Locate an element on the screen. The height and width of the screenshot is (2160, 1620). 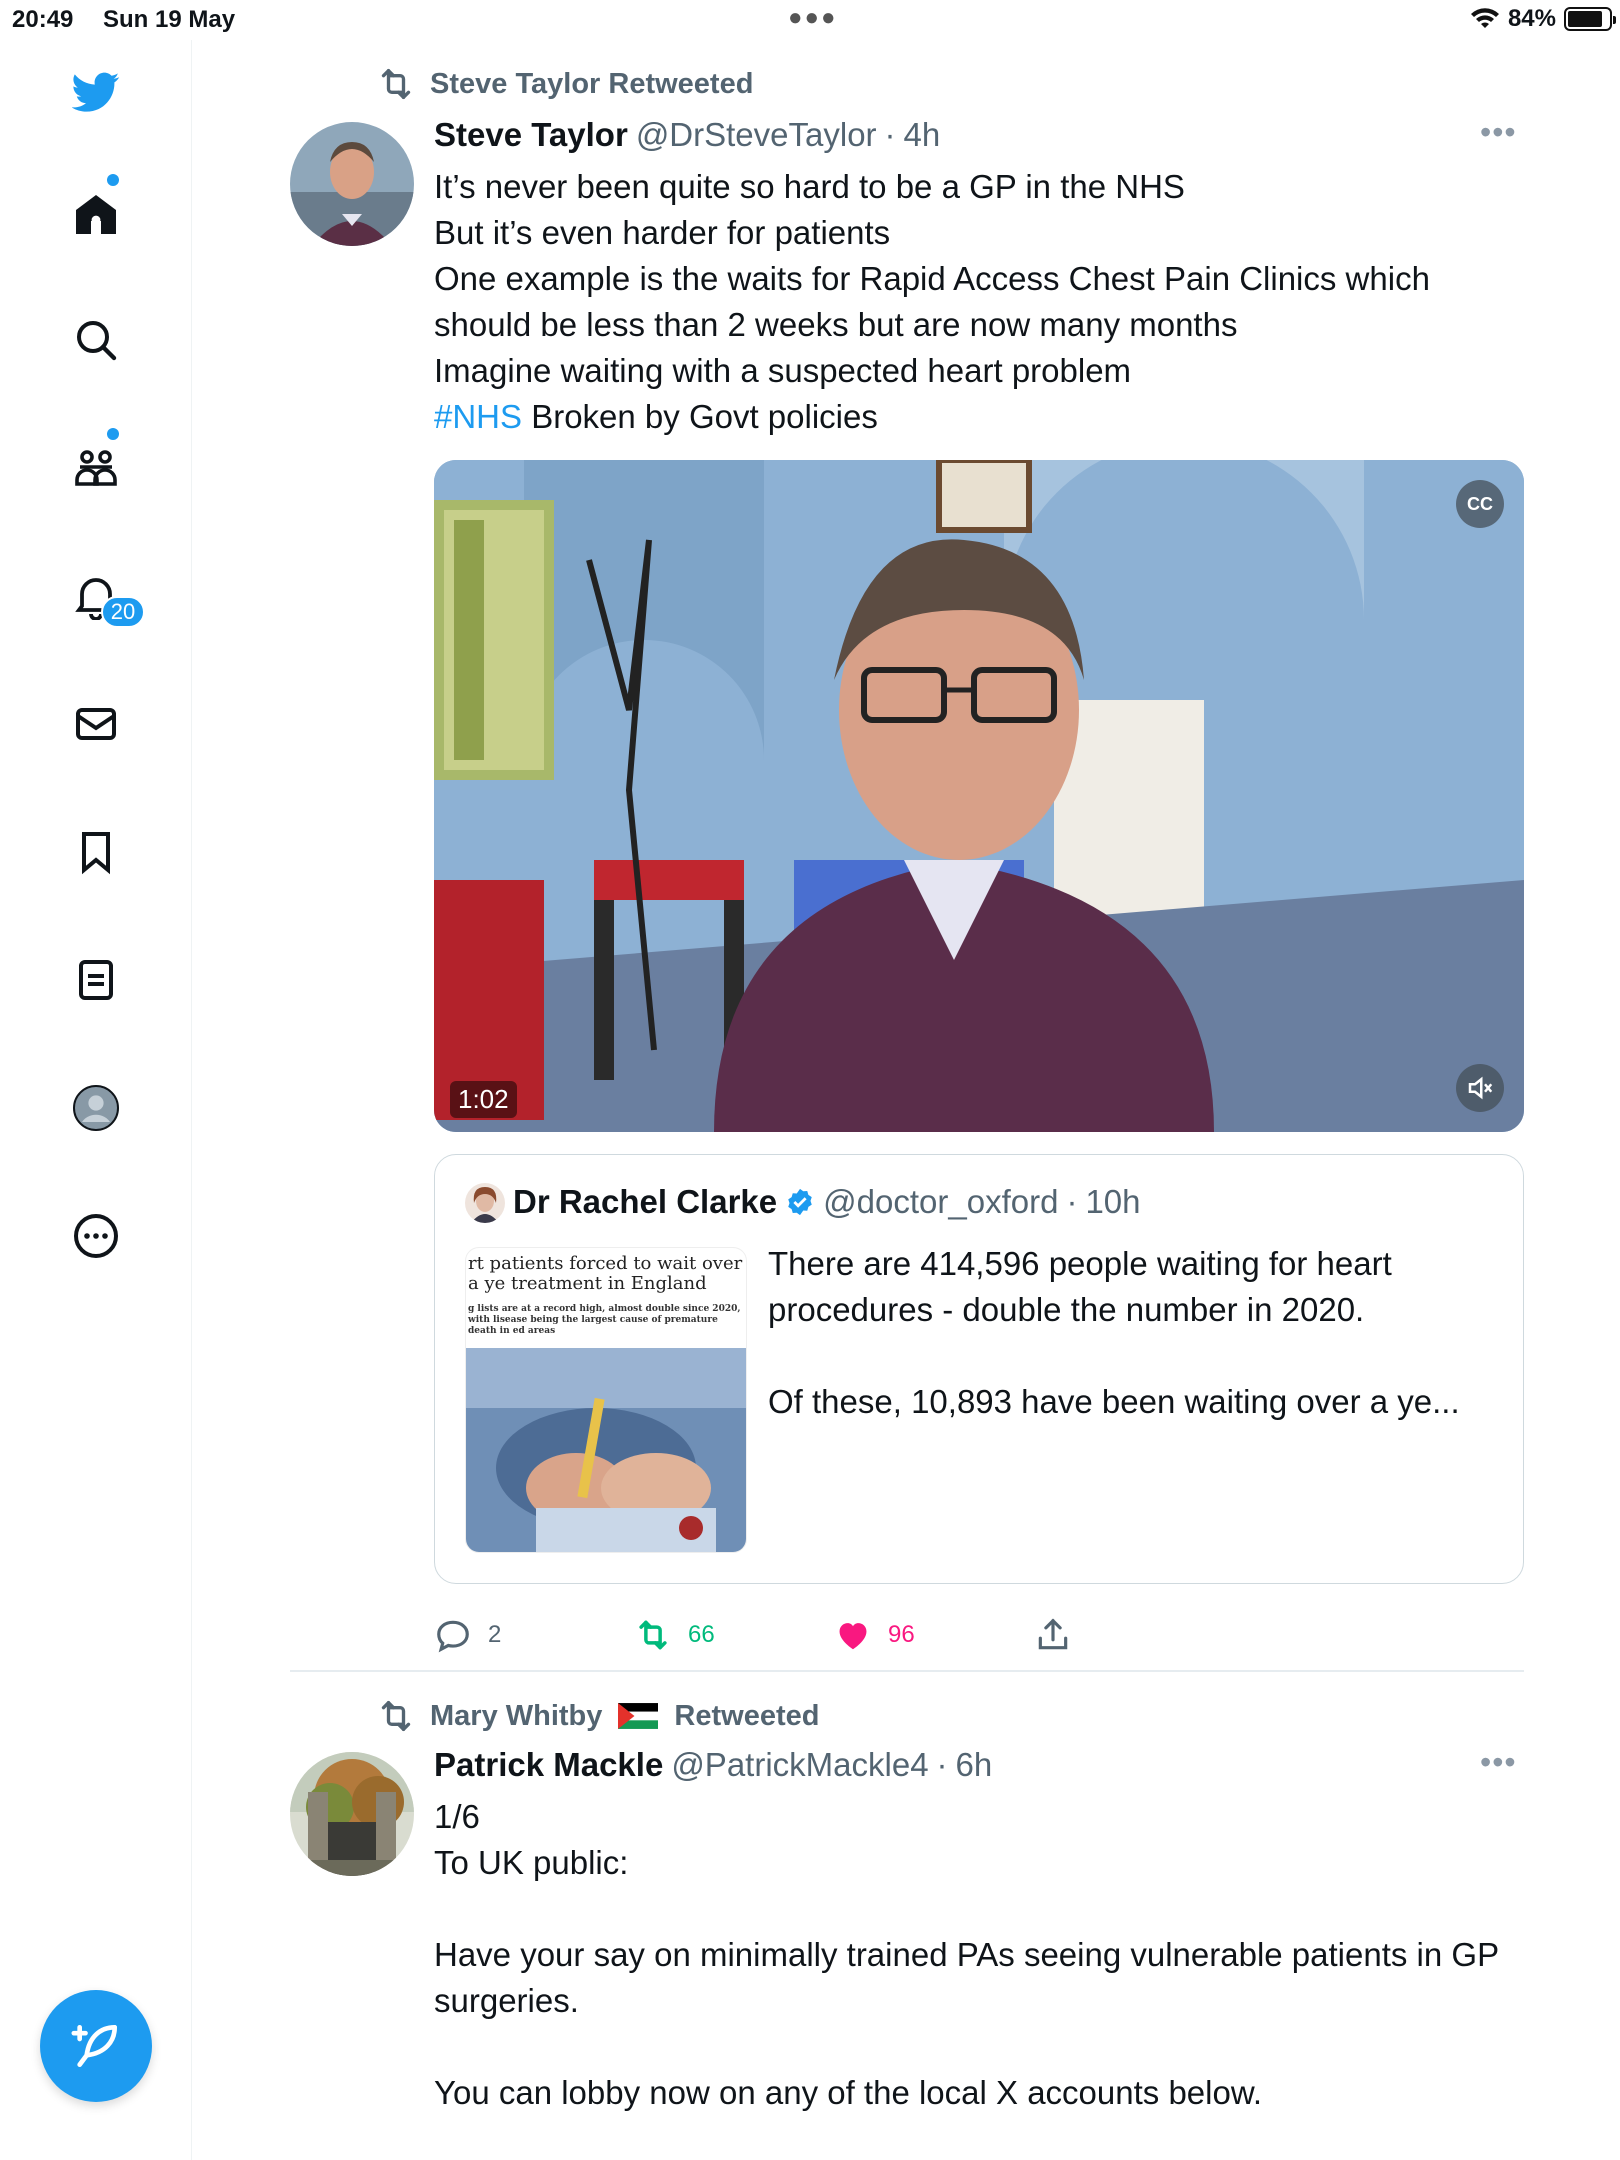
share-icon is located at coordinates (1053, 1634).